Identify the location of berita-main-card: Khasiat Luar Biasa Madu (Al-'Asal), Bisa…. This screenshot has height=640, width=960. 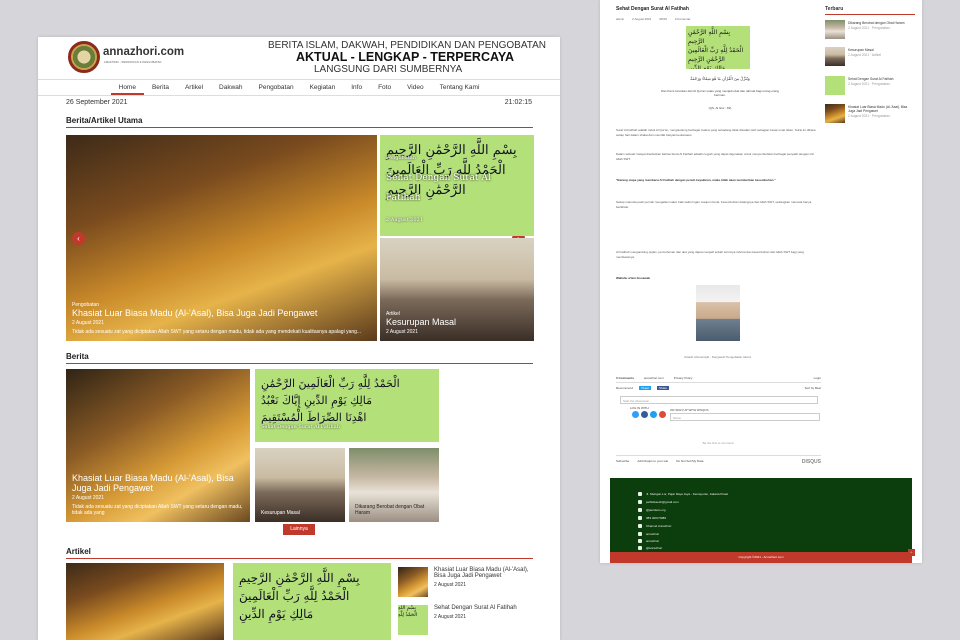
(158, 445).